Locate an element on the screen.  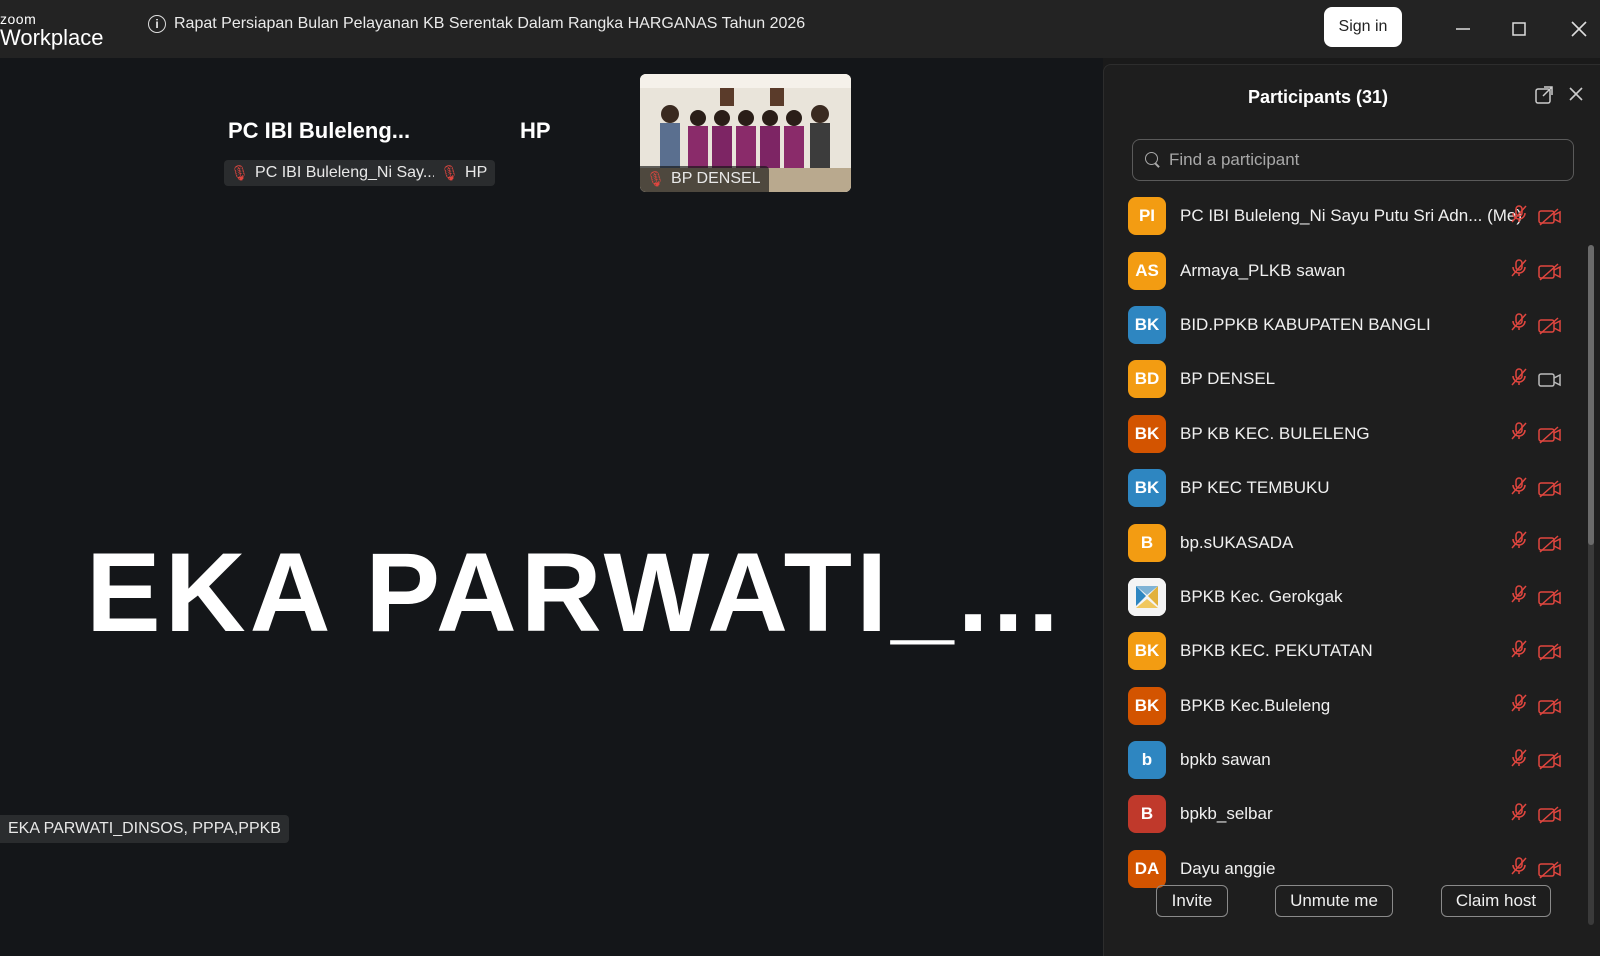
close-icon is located at coordinates (1579, 29).